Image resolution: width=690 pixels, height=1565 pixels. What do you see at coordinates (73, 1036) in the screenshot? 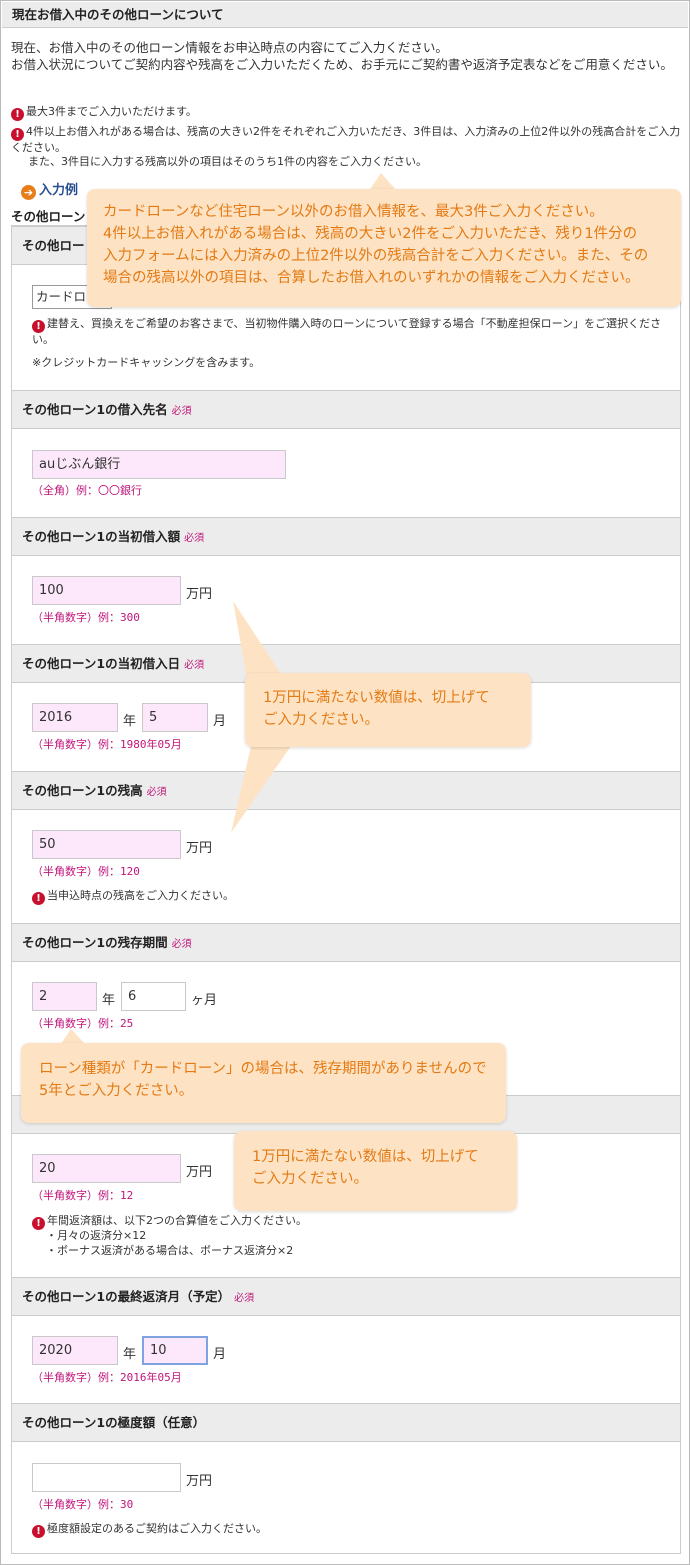
I see `card-callout-tail` at bounding box center [73, 1036].